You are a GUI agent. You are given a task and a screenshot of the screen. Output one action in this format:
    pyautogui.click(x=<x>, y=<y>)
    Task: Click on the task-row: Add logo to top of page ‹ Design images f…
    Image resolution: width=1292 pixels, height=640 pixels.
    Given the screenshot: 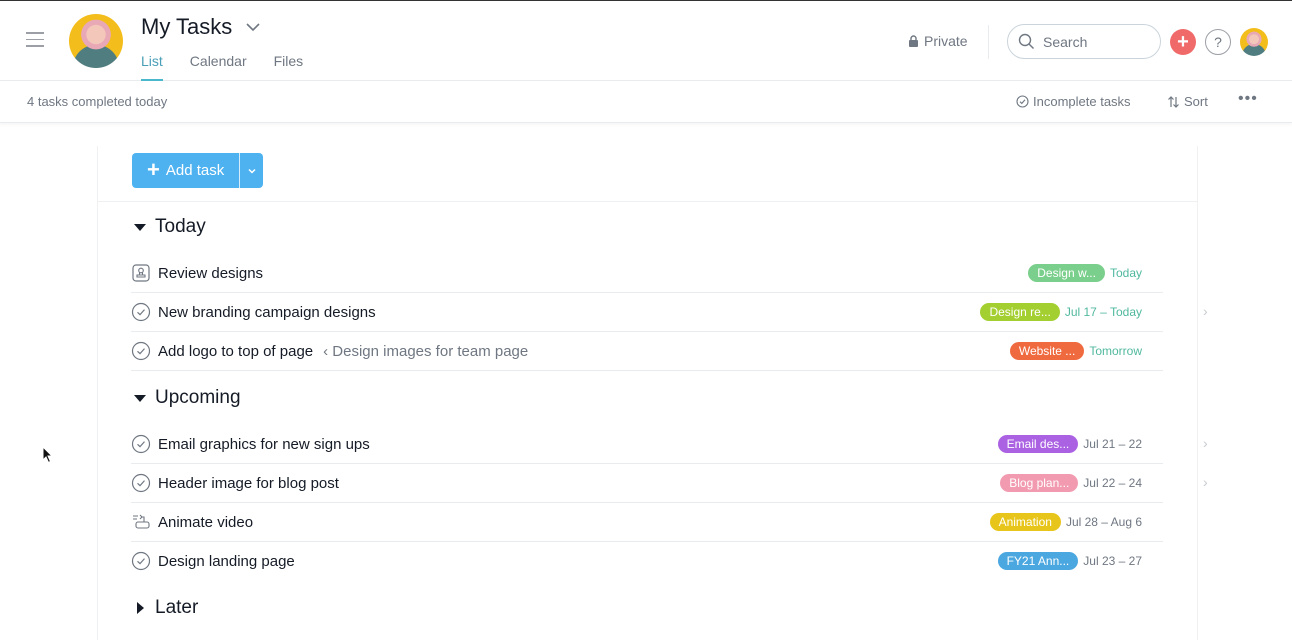 What is the action you would take?
    pyautogui.click(x=647, y=351)
    